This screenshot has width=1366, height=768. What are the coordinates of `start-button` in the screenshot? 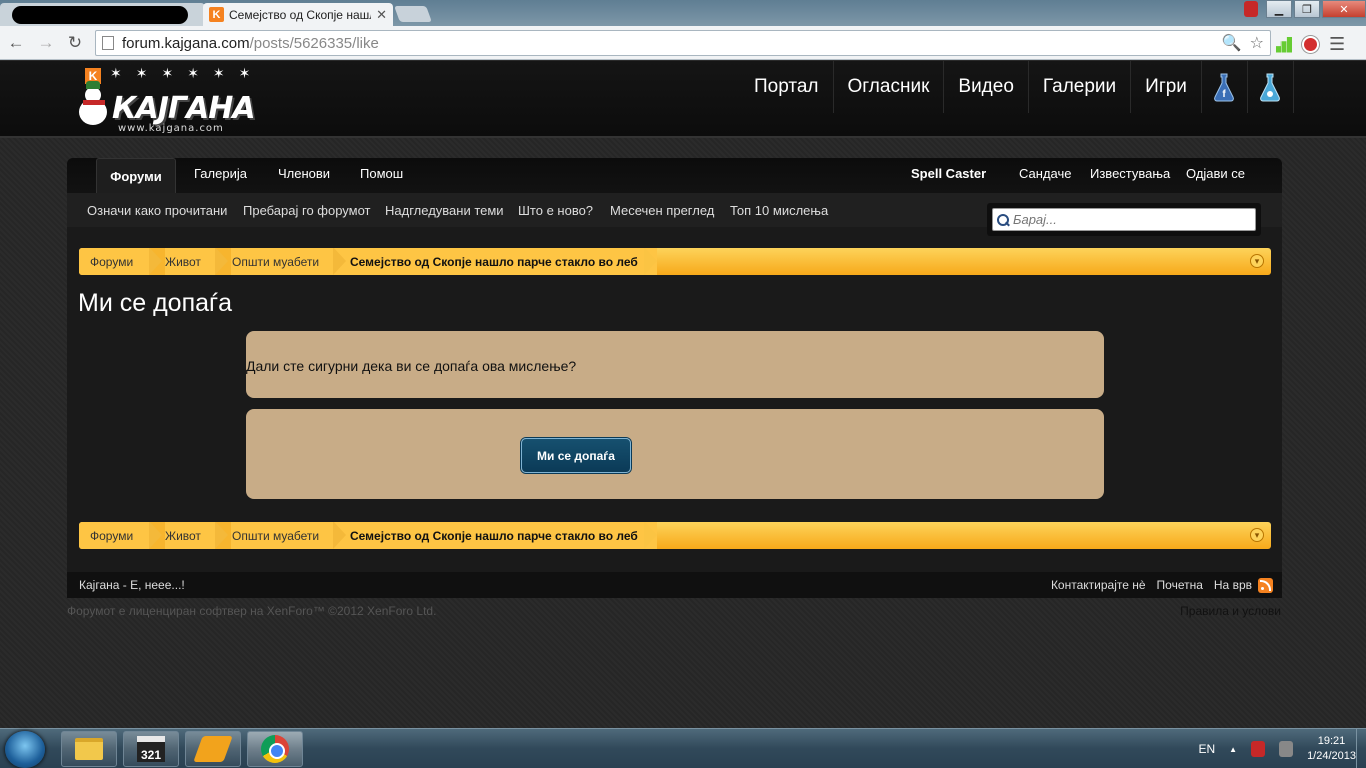 It's located at (25, 749).